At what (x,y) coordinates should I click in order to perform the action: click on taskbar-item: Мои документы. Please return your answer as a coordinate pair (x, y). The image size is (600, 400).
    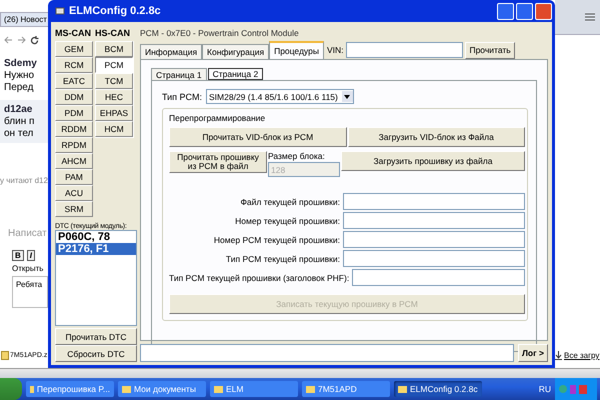
    Looking at the image, I should click on (162, 389).